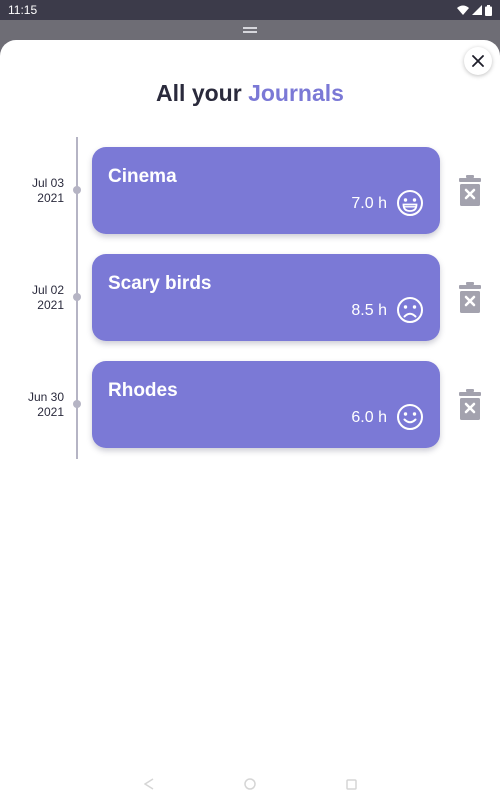  Describe the element at coordinates (351, 784) in the screenshot. I see `recents-icon` at that location.